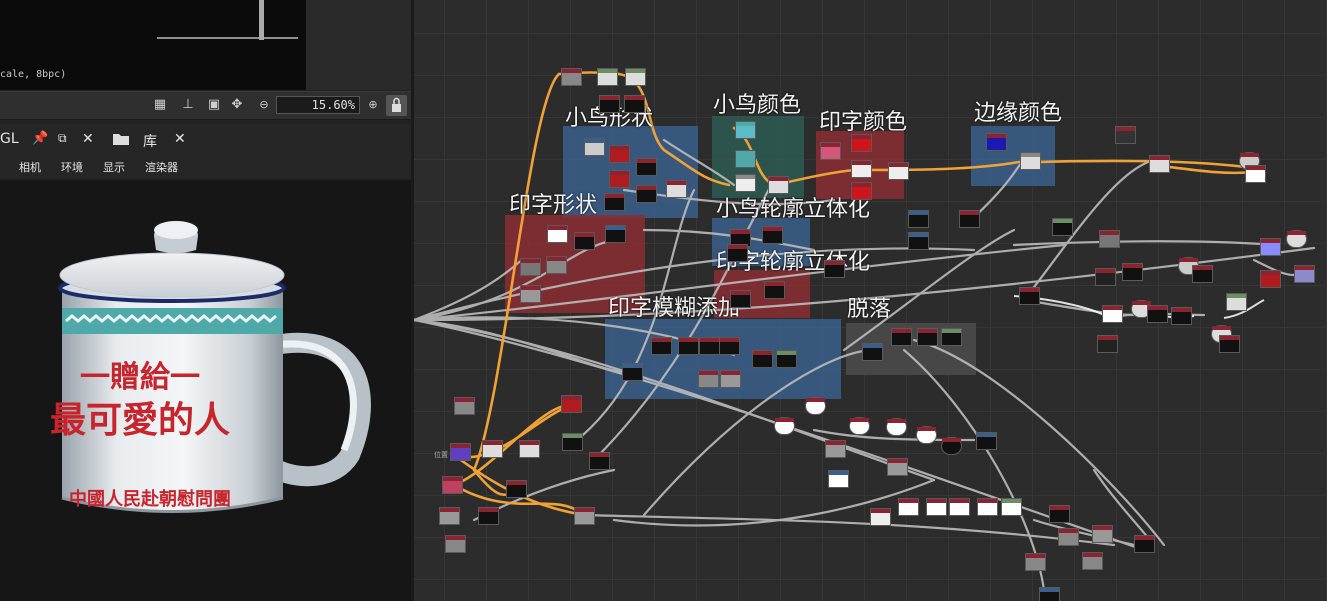  What do you see at coordinates (373, 105) in the screenshot?
I see `zoom-in-icon: ⊕` at bounding box center [373, 105].